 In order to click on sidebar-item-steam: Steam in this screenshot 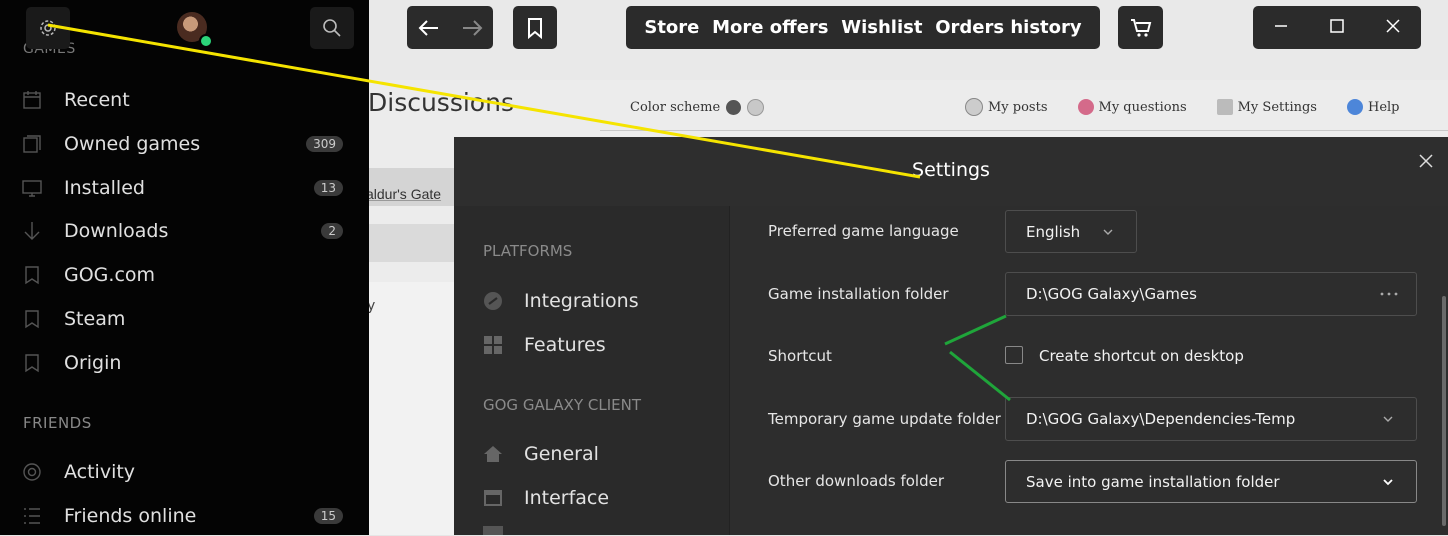, I will do `click(184, 319)`.